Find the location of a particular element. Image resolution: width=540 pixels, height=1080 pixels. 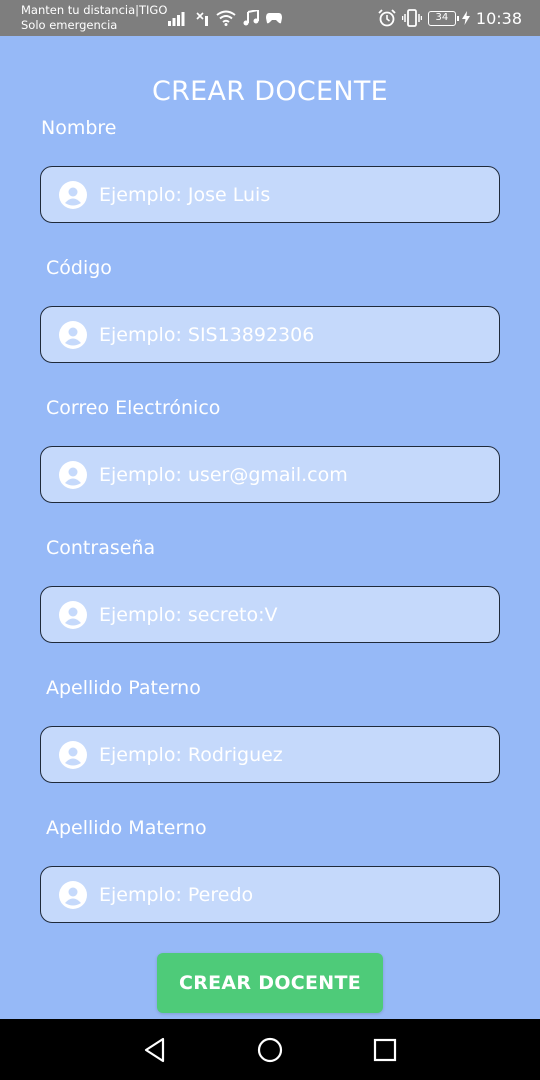

label-correo: Correo Electrónico is located at coordinates (133, 408).